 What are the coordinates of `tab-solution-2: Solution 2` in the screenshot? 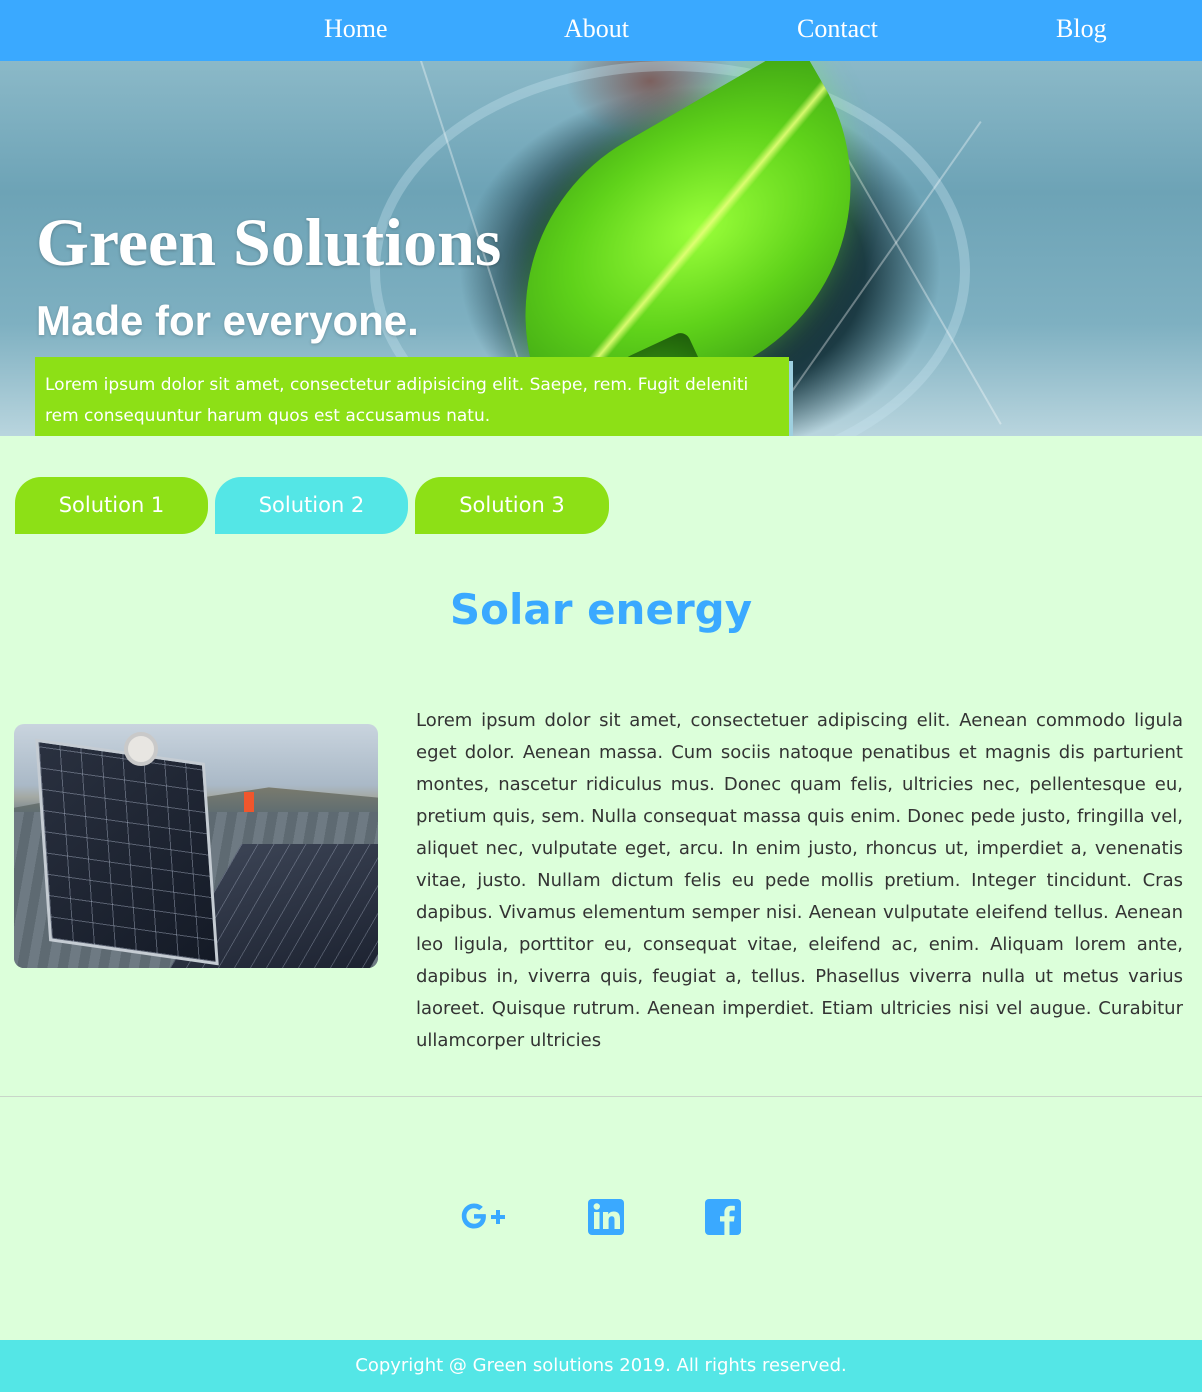 It's located at (311, 505).